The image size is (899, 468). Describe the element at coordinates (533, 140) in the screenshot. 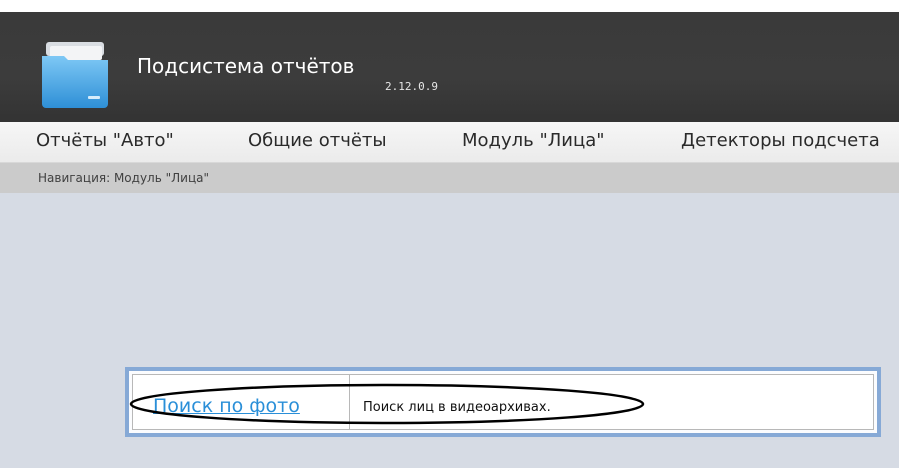

I see `menu-item-faces-module: Модуль "Лица"` at that location.